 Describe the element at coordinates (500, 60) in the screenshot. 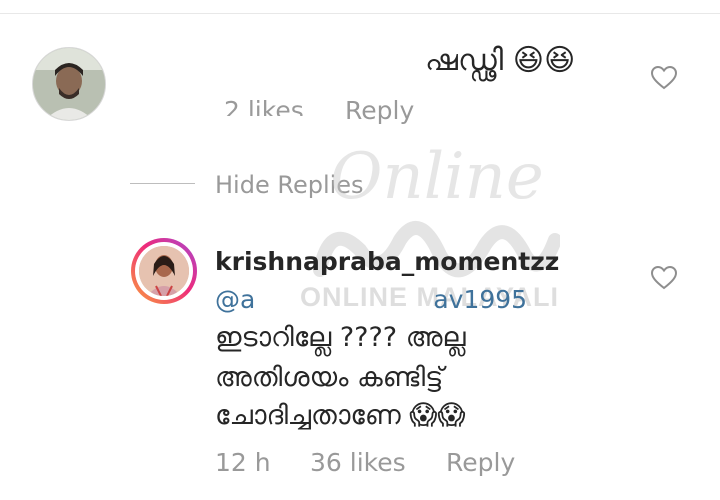

I see `comment-text: ഷഡ്ഢി 😆😆` at that location.